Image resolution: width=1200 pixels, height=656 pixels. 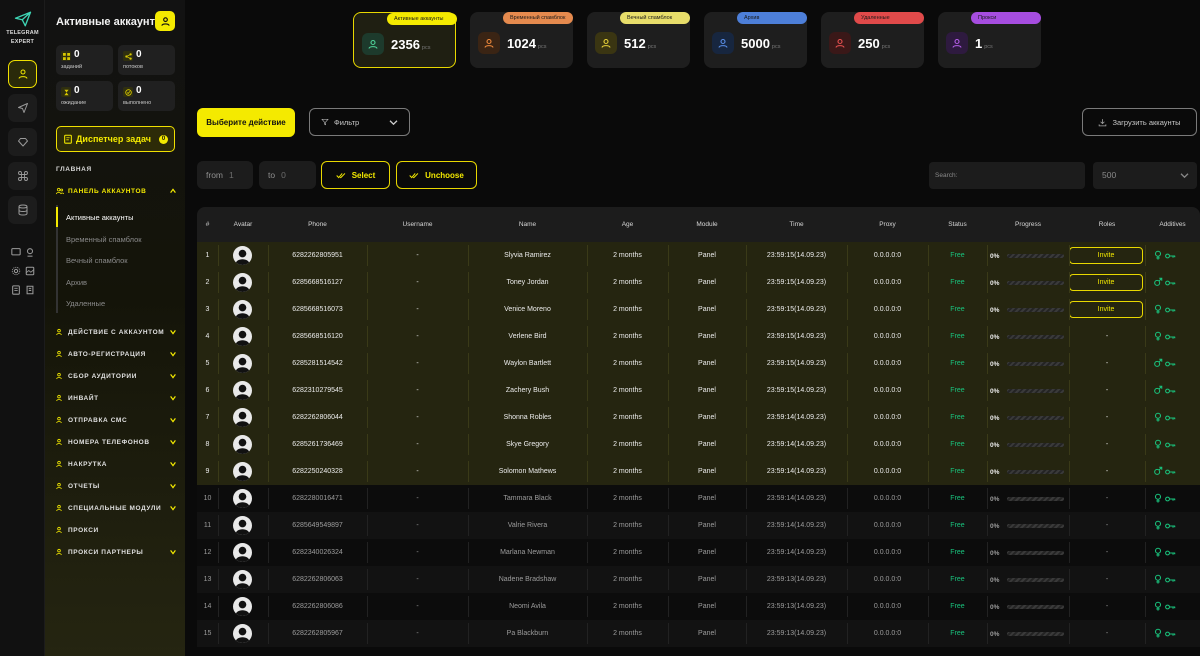 What do you see at coordinates (359, 122) in the screenshot?
I see `filter-dropdown: Фильтр` at bounding box center [359, 122].